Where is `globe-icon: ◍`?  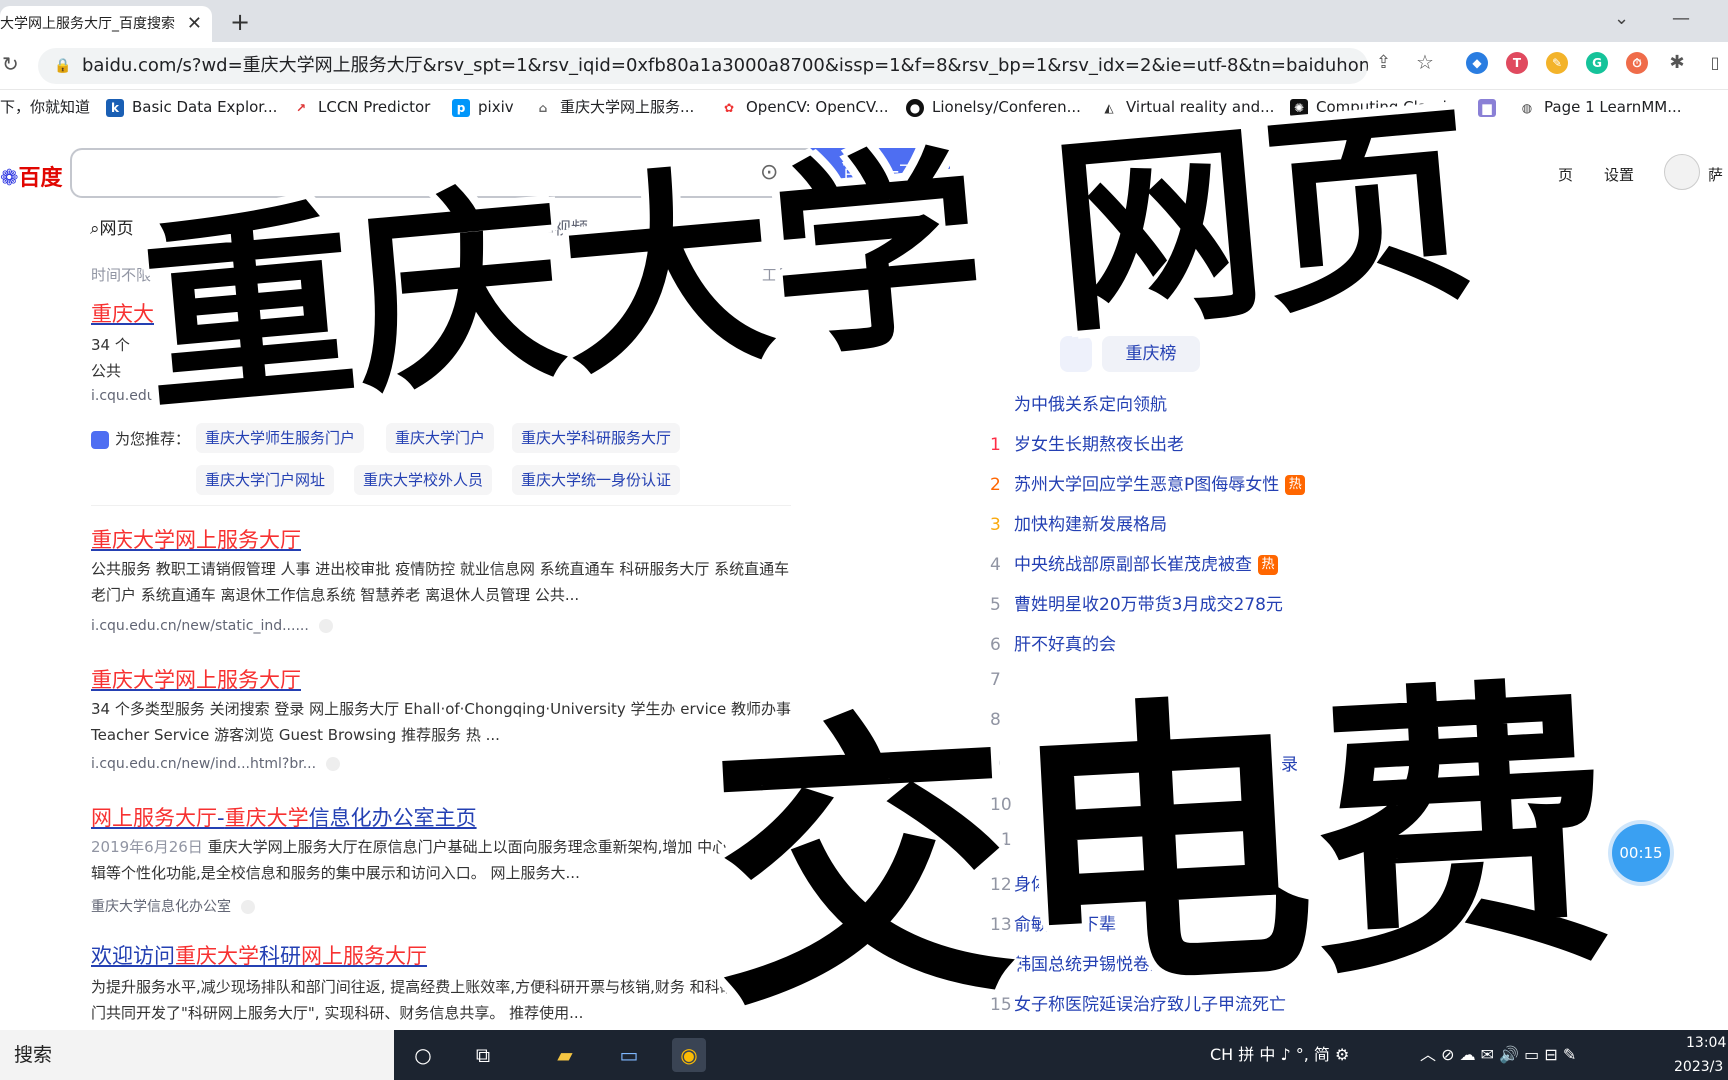 globe-icon: ◍ is located at coordinates (1527, 107).